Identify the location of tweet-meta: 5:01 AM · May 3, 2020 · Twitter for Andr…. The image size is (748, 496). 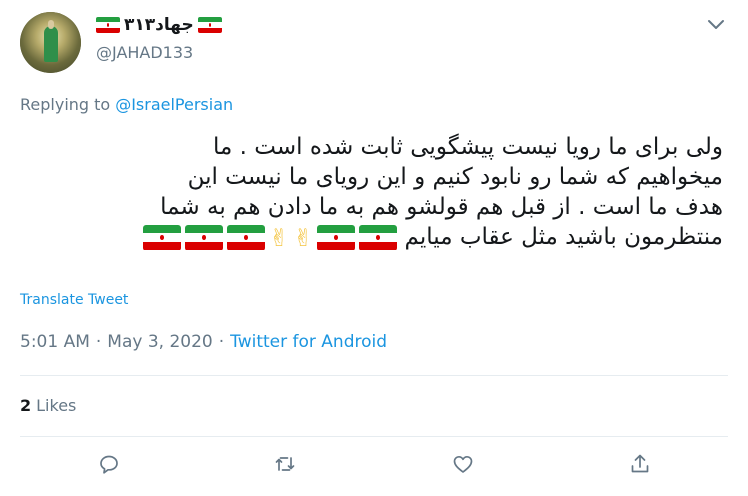
(203, 342).